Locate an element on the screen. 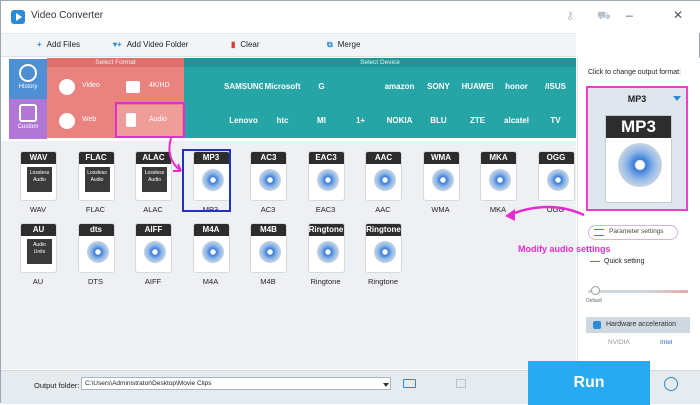 Image resolution: width=700 pixels, height=405 pixels. alarm-clock-icon is located at coordinates (671, 384).